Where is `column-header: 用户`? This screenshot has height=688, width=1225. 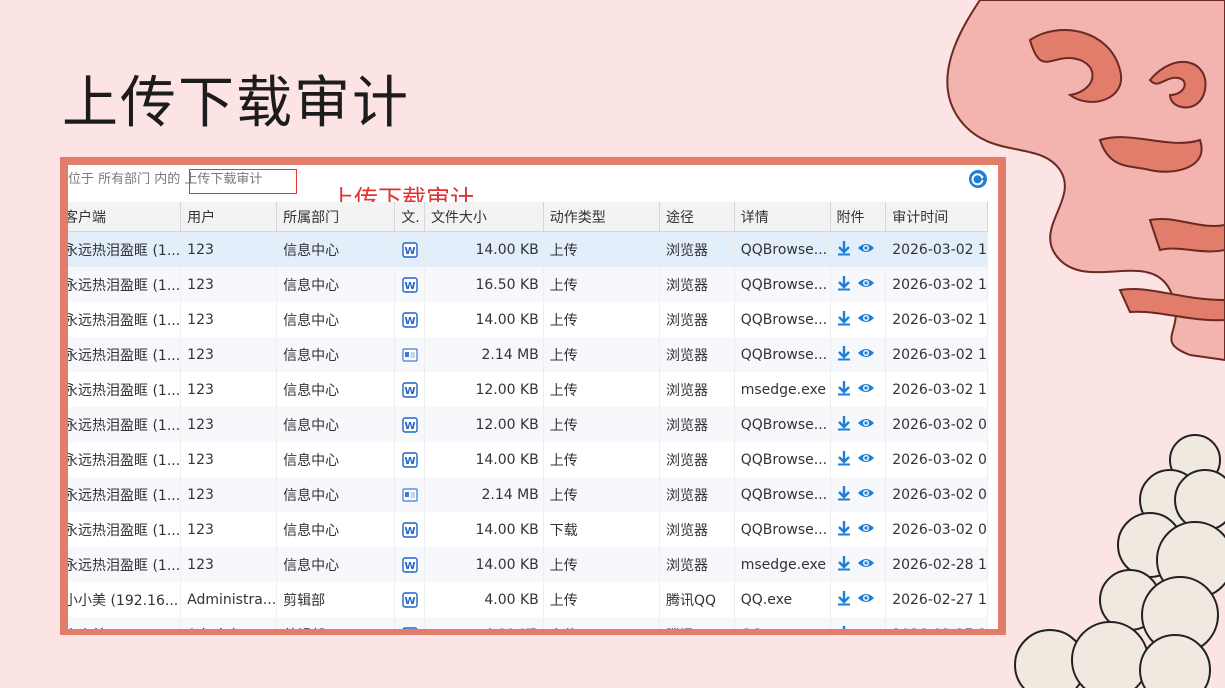
column-header: 用户 is located at coordinates (229, 217).